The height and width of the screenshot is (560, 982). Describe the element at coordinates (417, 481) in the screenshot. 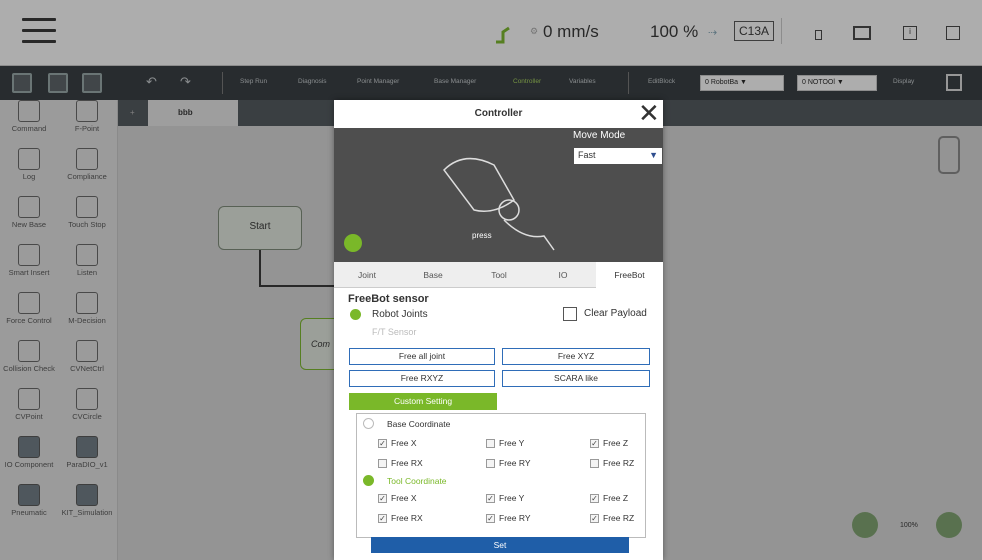

I see `tool-coordinate-label: Tool Coordinate` at that location.